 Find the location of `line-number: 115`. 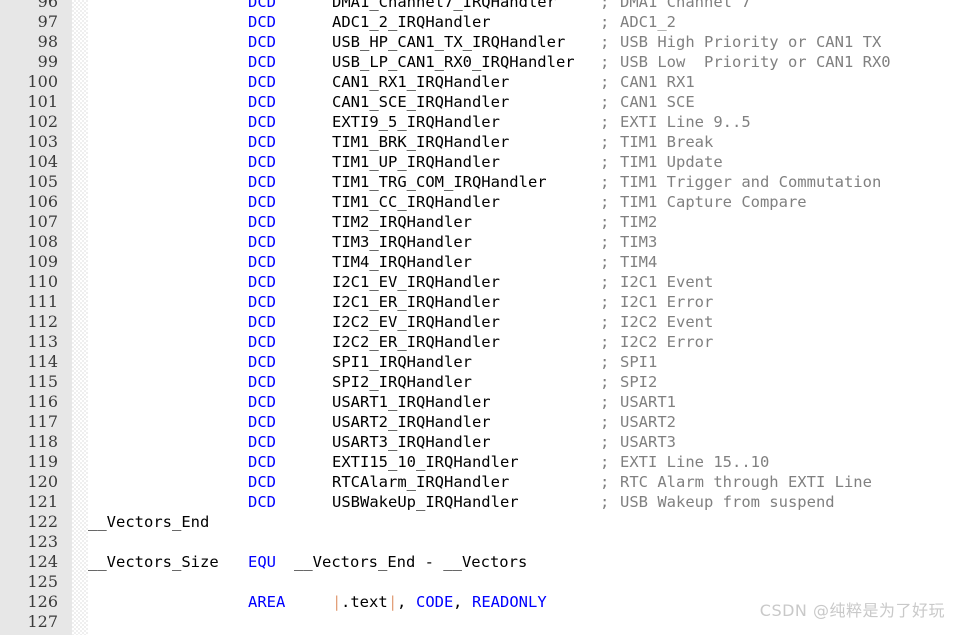

line-number: 115 is located at coordinates (42, 381).